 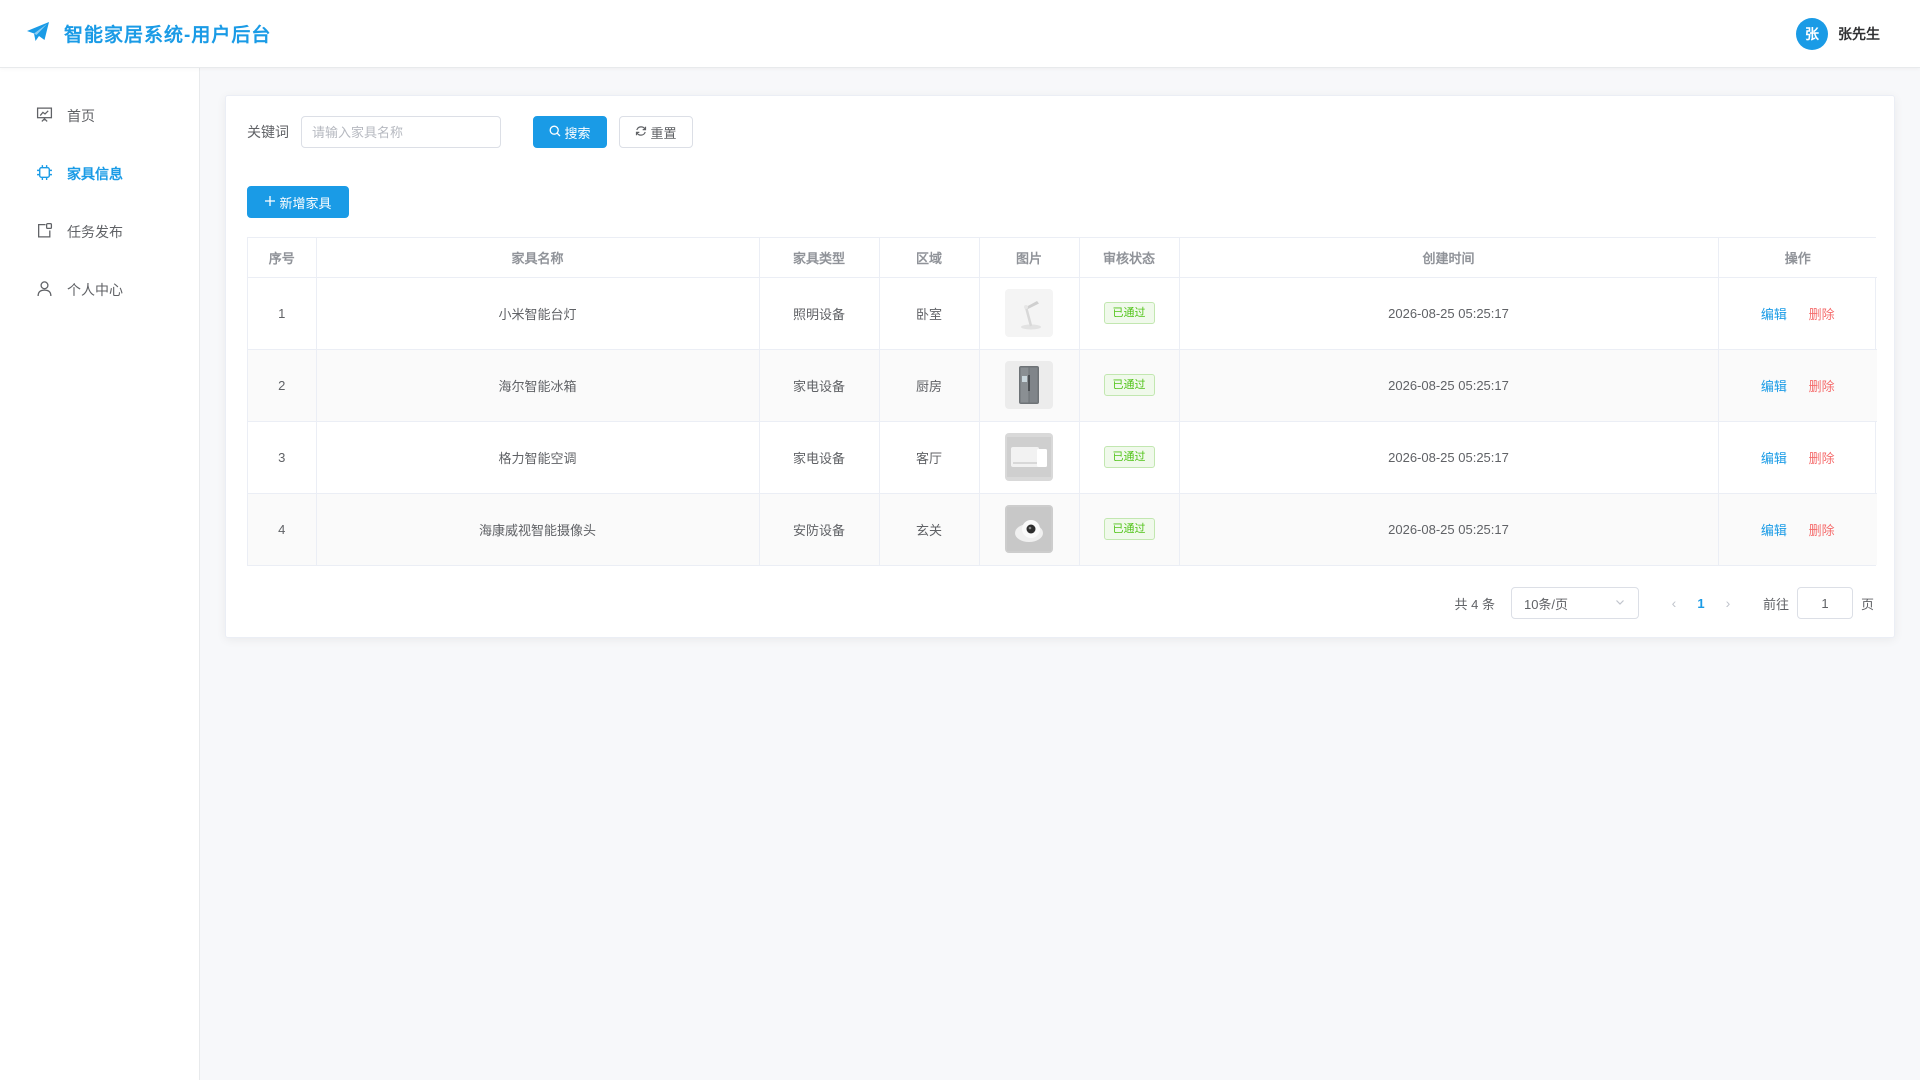 What do you see at coordinates (168, 35) in the screenshot?
I see `app-title: 智能家居系统-用户后台` at bounding box center [168, 35].